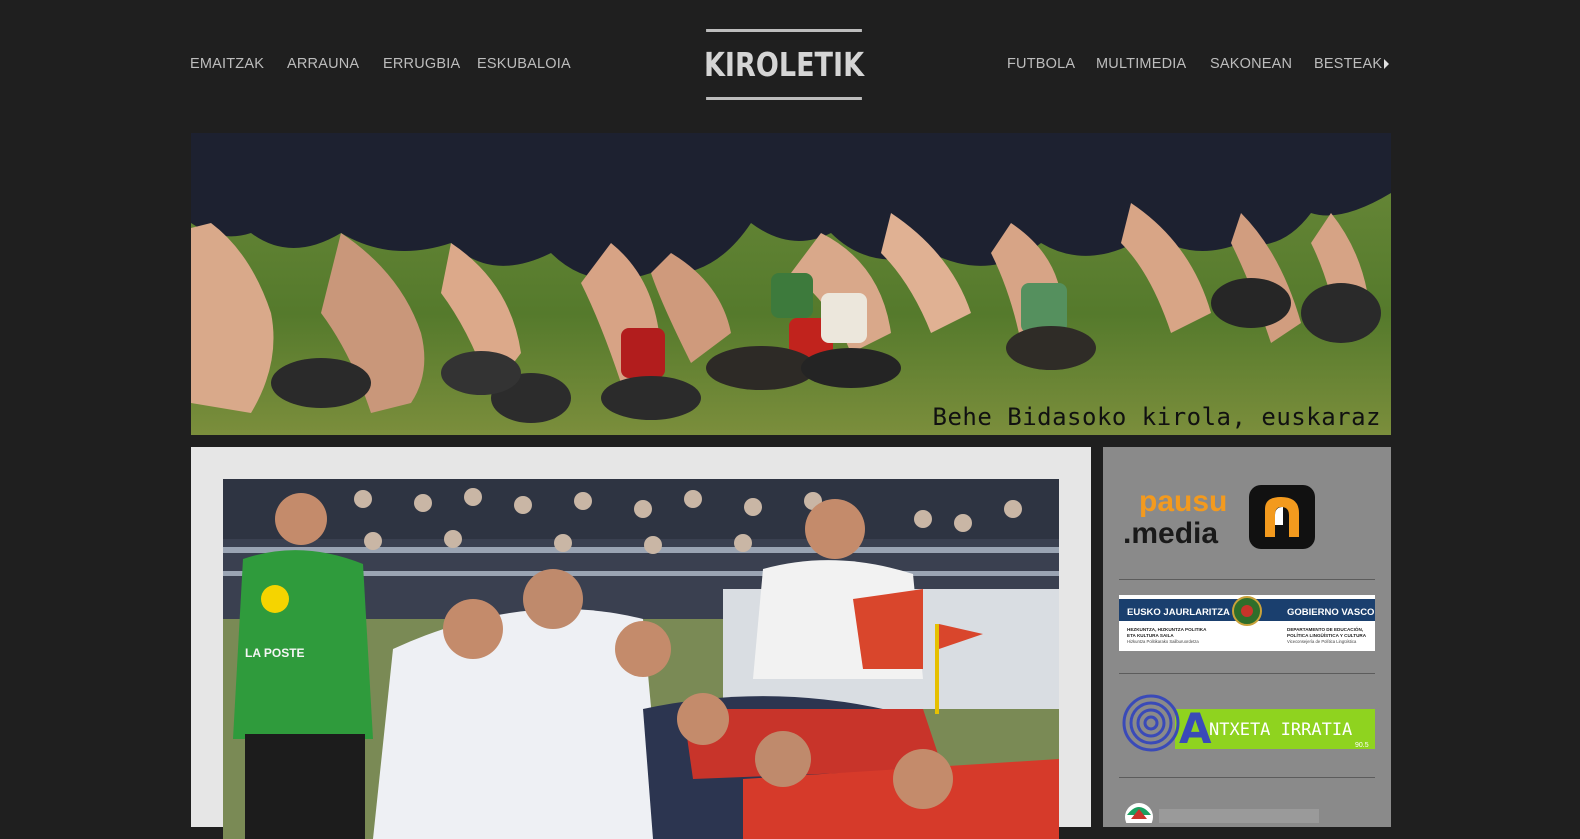  Describe the element at coordinates (1325, 628) in the screenshot. I see `eusko-right-line1: DEPARTAMENTO DE EDUCACIÓN,` at that location.